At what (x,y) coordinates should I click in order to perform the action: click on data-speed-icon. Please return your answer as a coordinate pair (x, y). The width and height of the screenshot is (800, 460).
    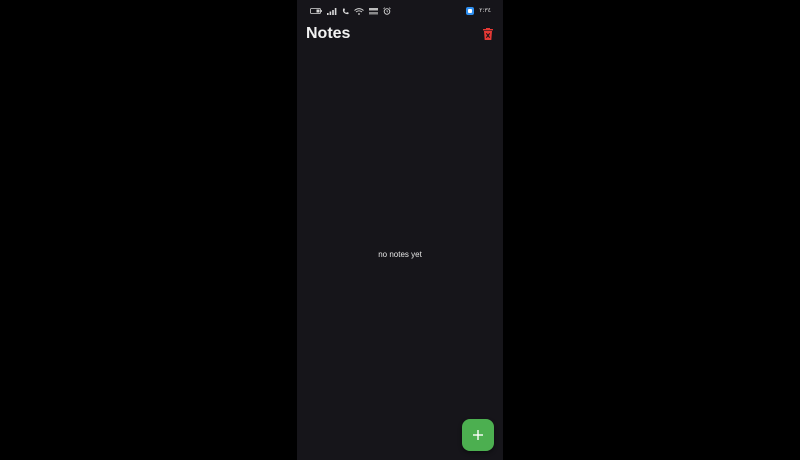
    Looking at the image, I should click on (373, 11).